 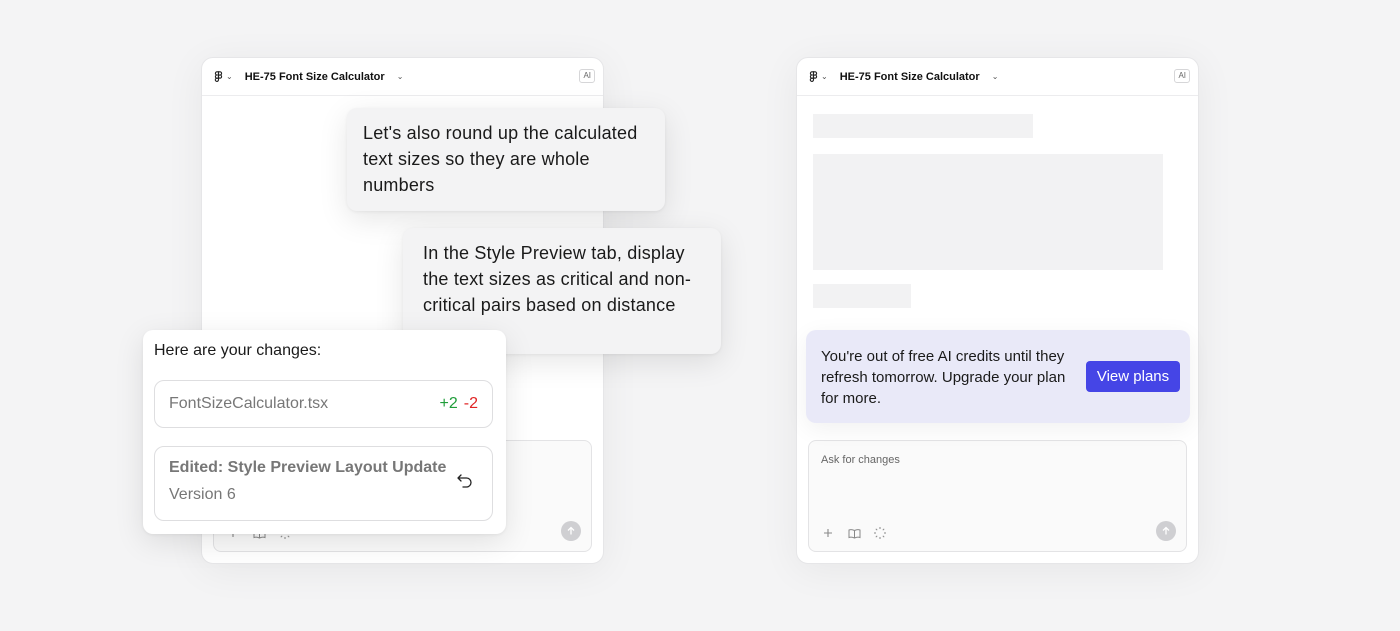 I want to click on file-name: FontSizeCalculator.tsx, so click(x=249, y=403).